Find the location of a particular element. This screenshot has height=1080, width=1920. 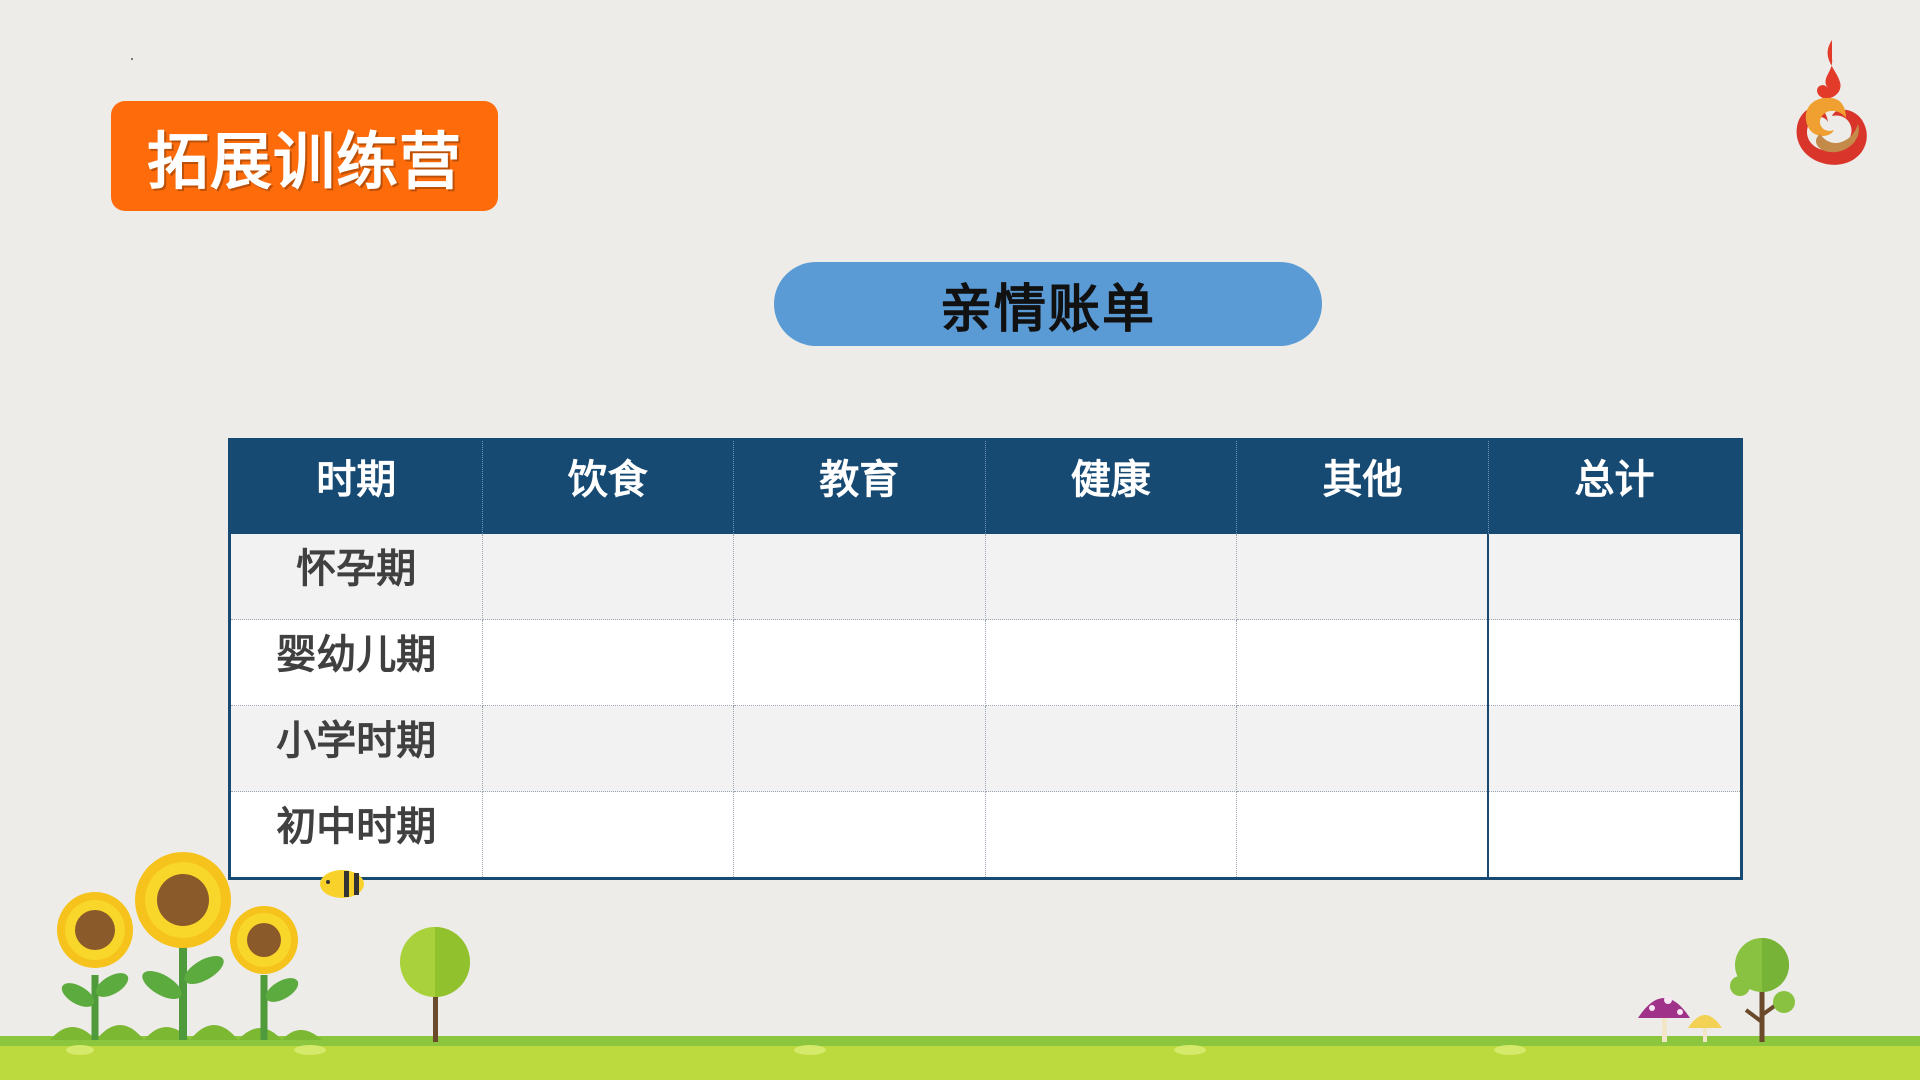

section-title: 亲情账单 is located at coordinates (1047, 309).